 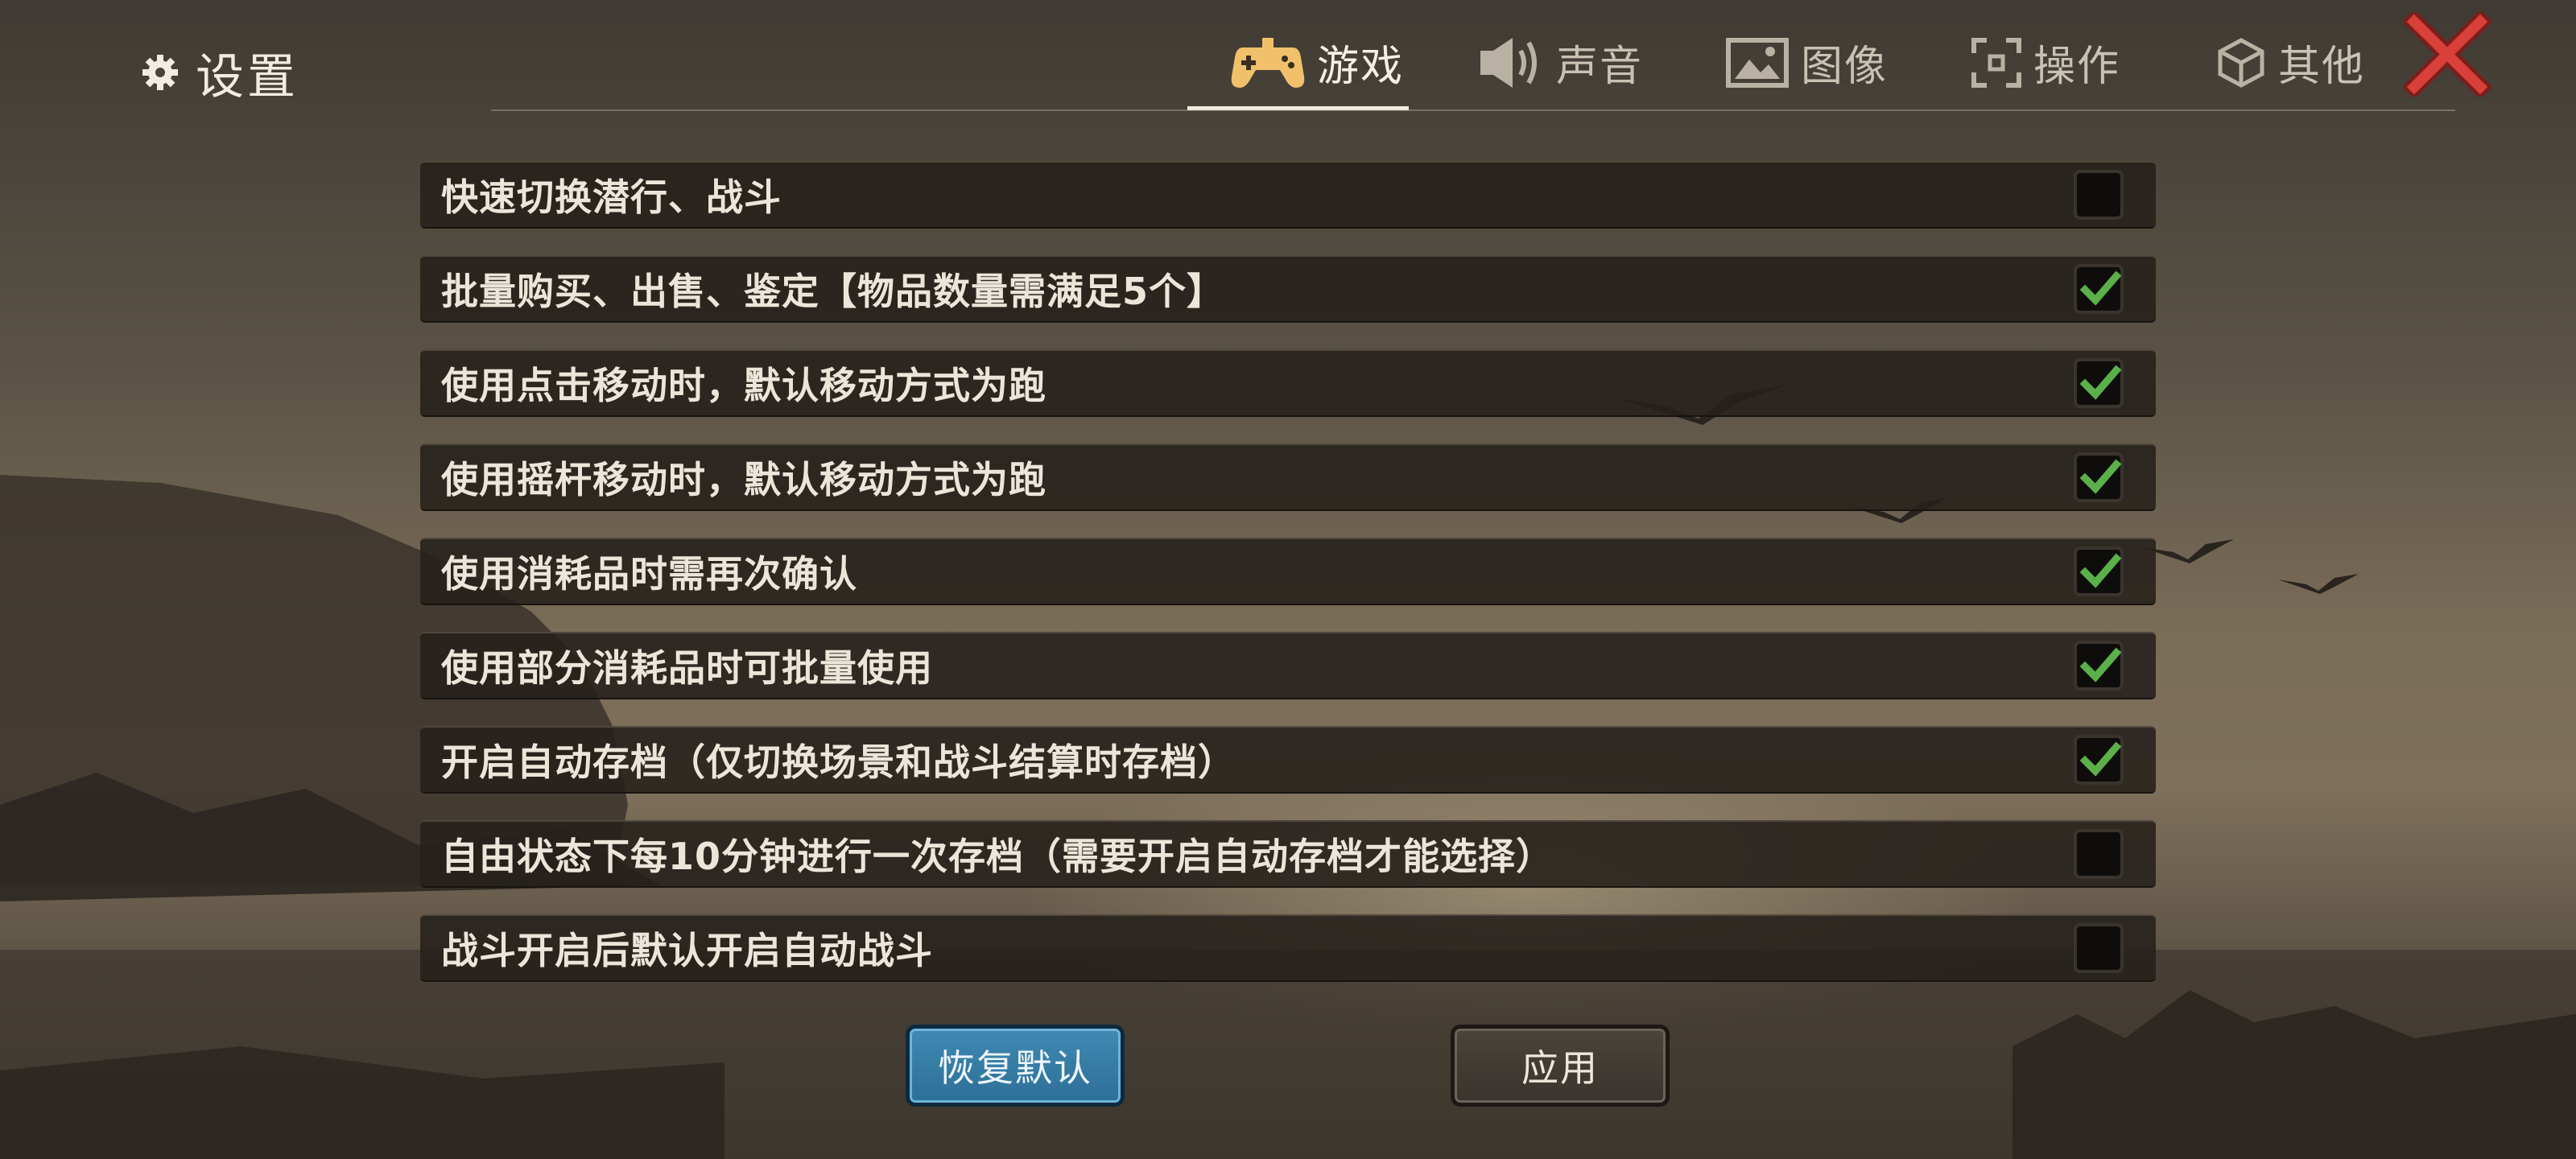 I want to click on option-label: 批量购买、出售、鉴定【物品数量需满足5个】, so click(x=833, y=291).